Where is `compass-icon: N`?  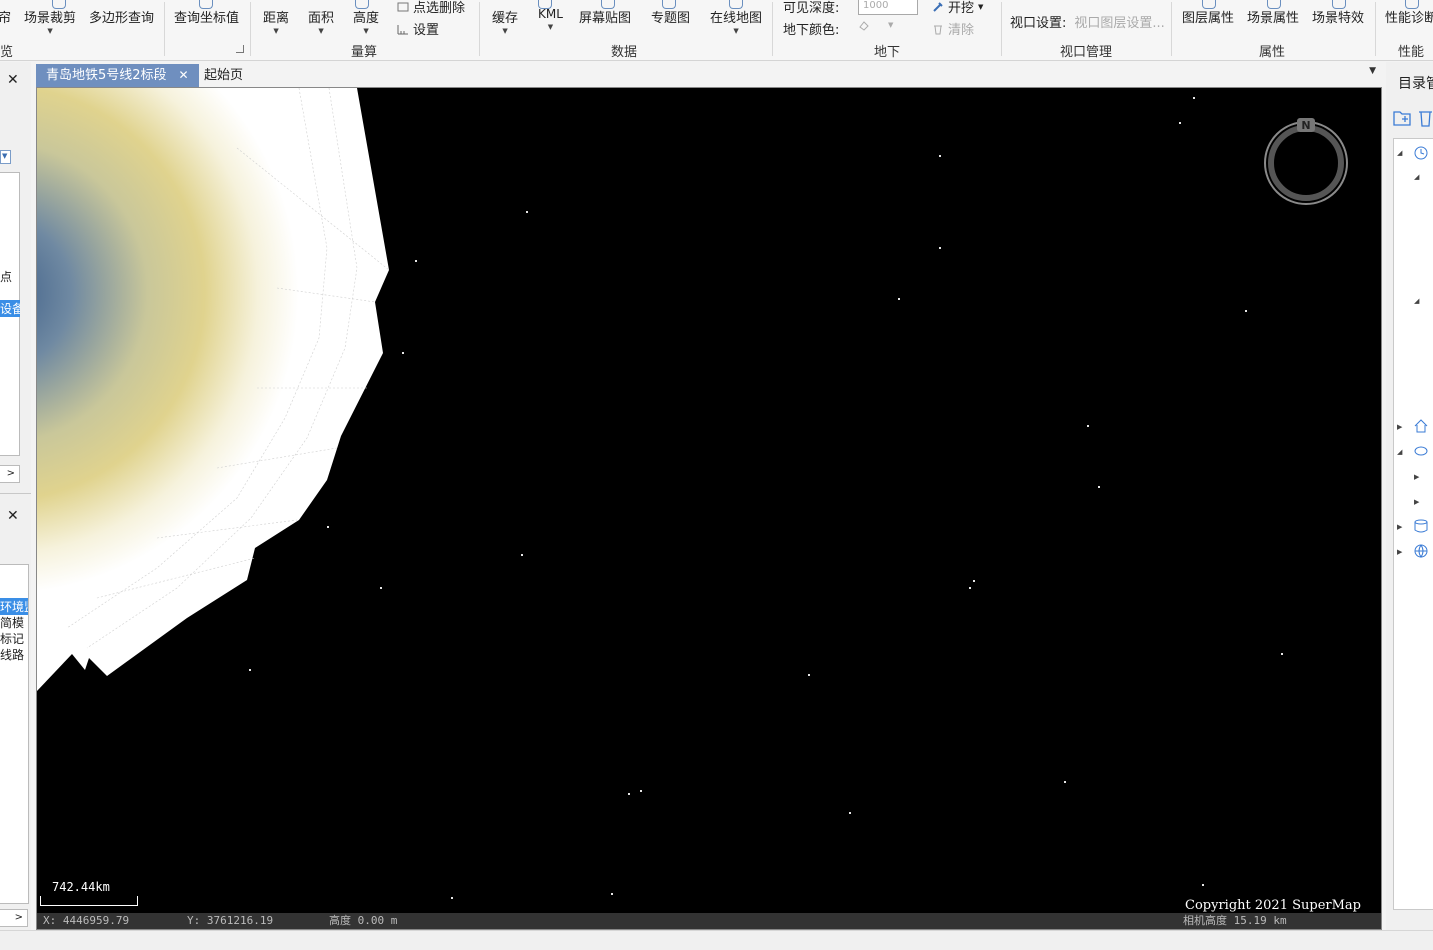 compass-icon: N is located at coordinates (1308, 163).